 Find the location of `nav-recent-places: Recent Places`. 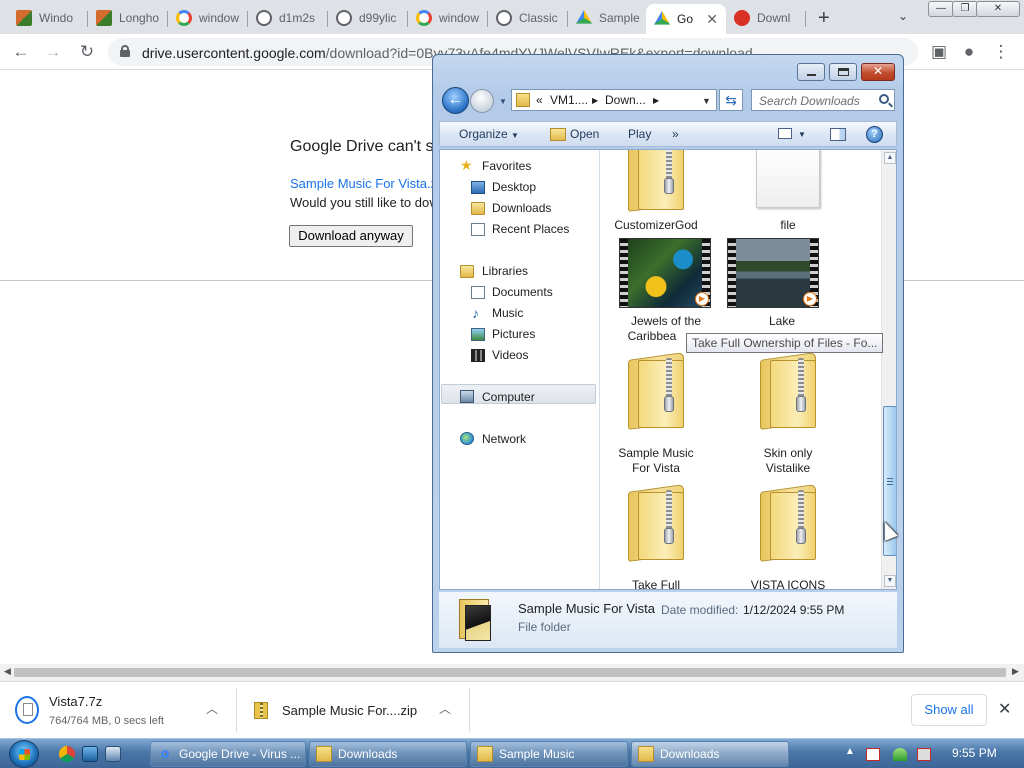

nav-recent-places: Recent Places is located at coordinates (530, 229).